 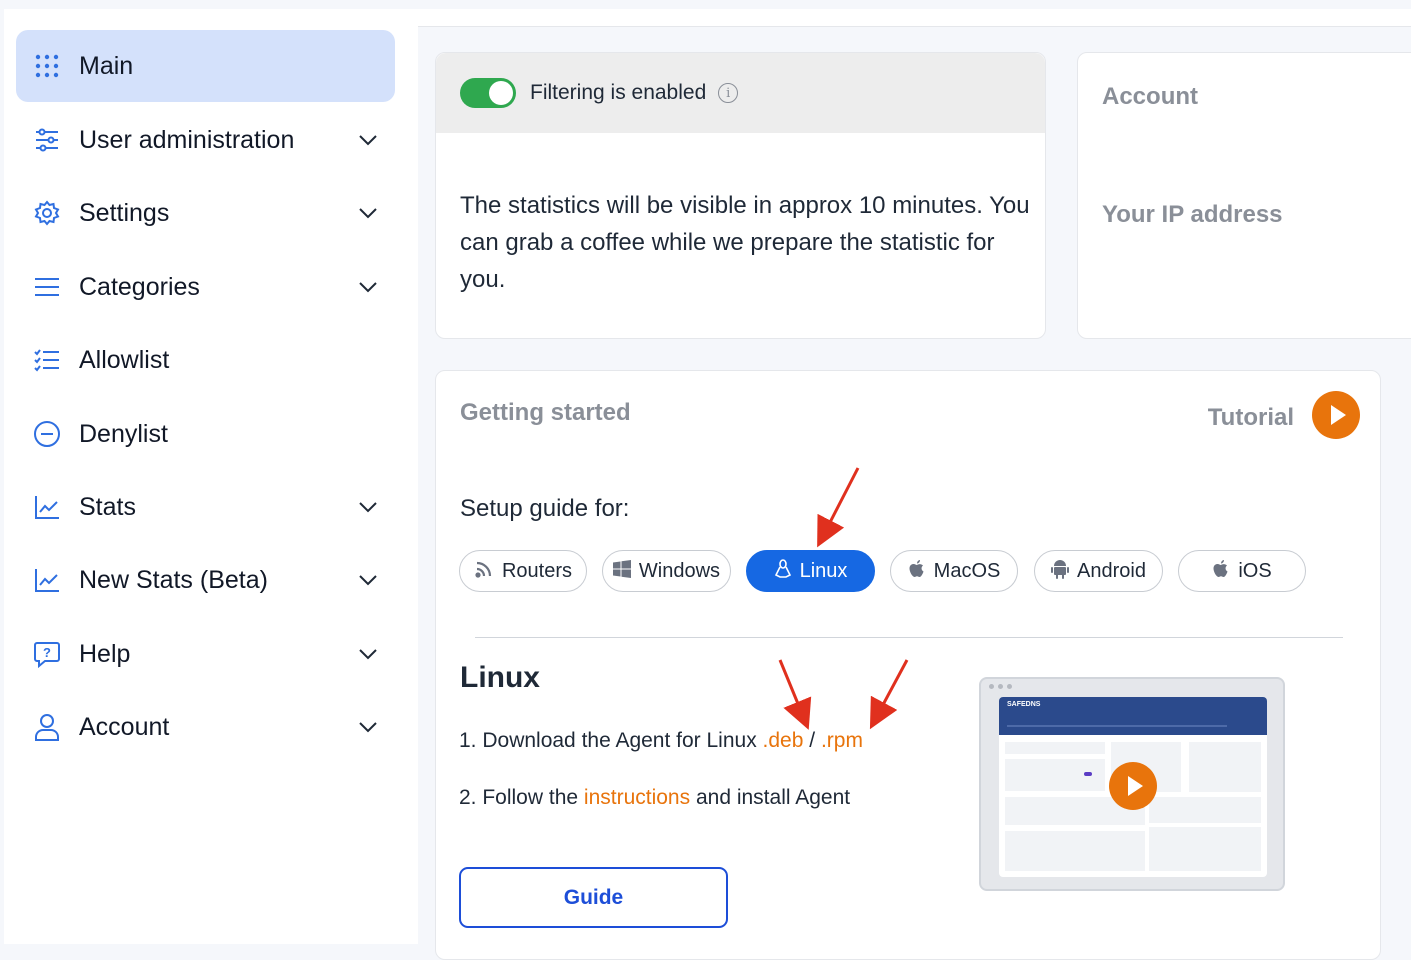 I want to click on annotation-arrow-deb, so click(x=795, y=694).